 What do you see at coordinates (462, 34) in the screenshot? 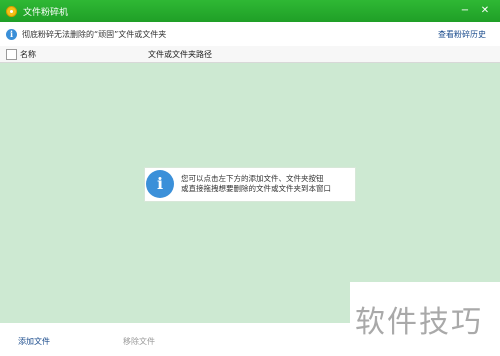
I see `view-history-link: 查看粉碎历史` at bounding box center [462, 34].